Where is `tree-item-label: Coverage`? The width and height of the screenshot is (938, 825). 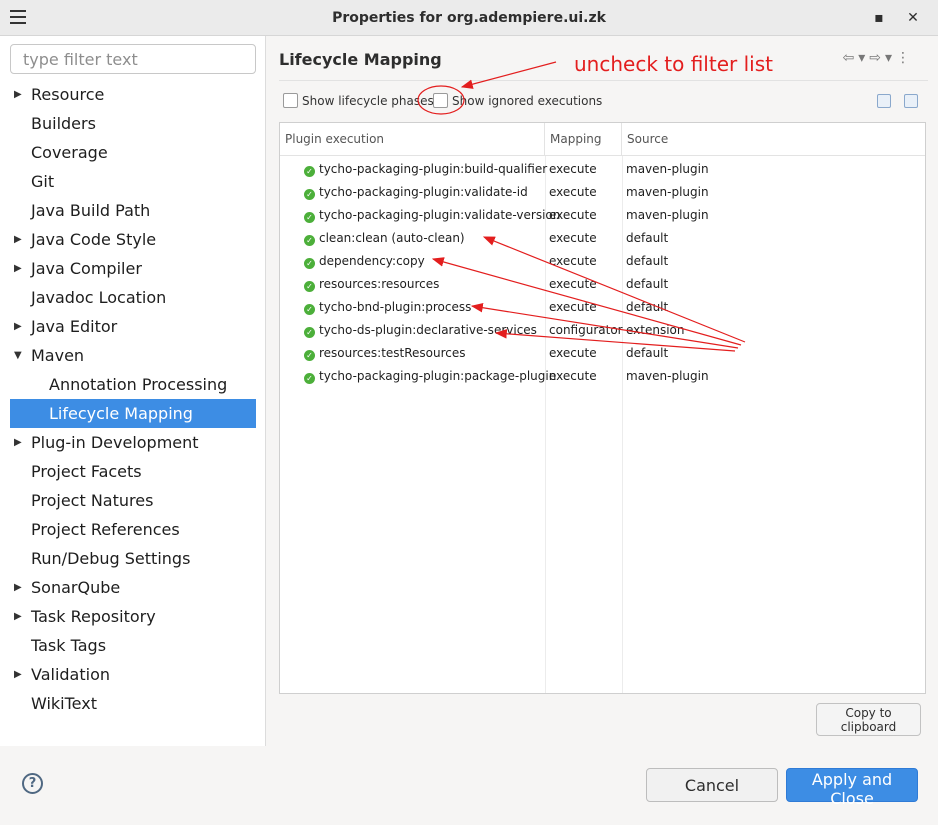
tree-item-label: Coverage is located at coordinates (69, 152).